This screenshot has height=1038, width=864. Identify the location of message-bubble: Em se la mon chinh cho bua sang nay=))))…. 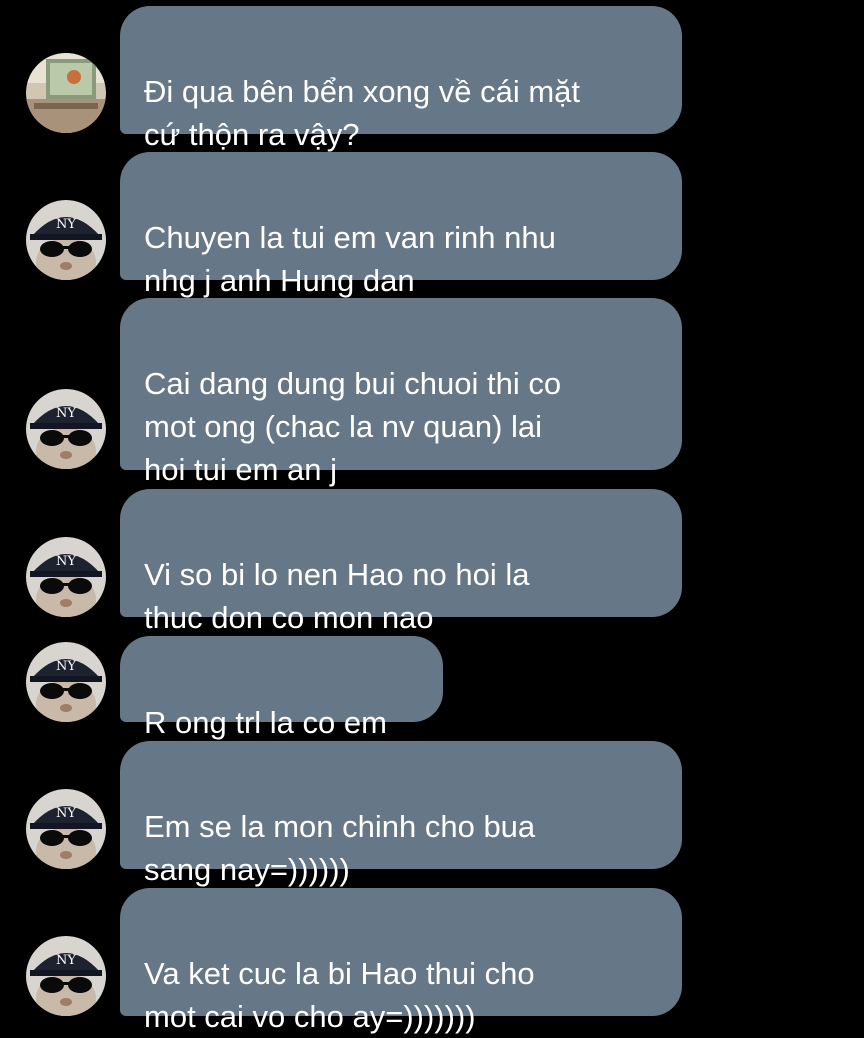
(401, 814).